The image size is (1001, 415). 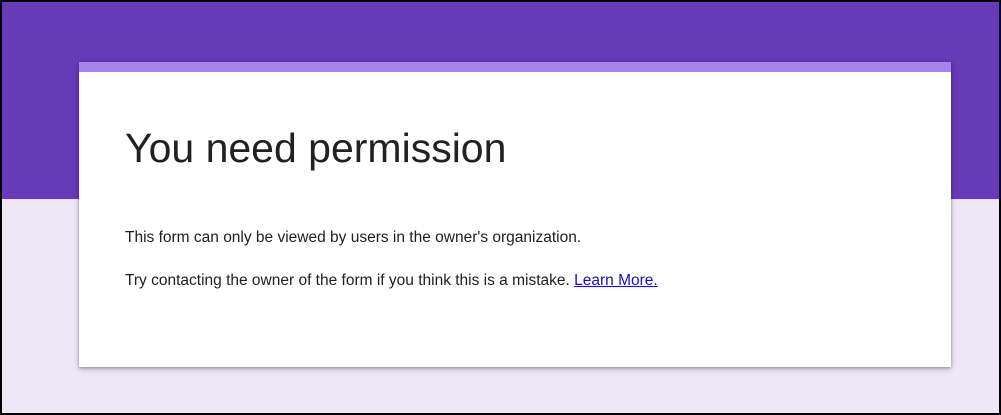 What do you see at coordinates (515, 67) in the screenshot?
I see `card-accent-bar` at bounding box center [515, 67].